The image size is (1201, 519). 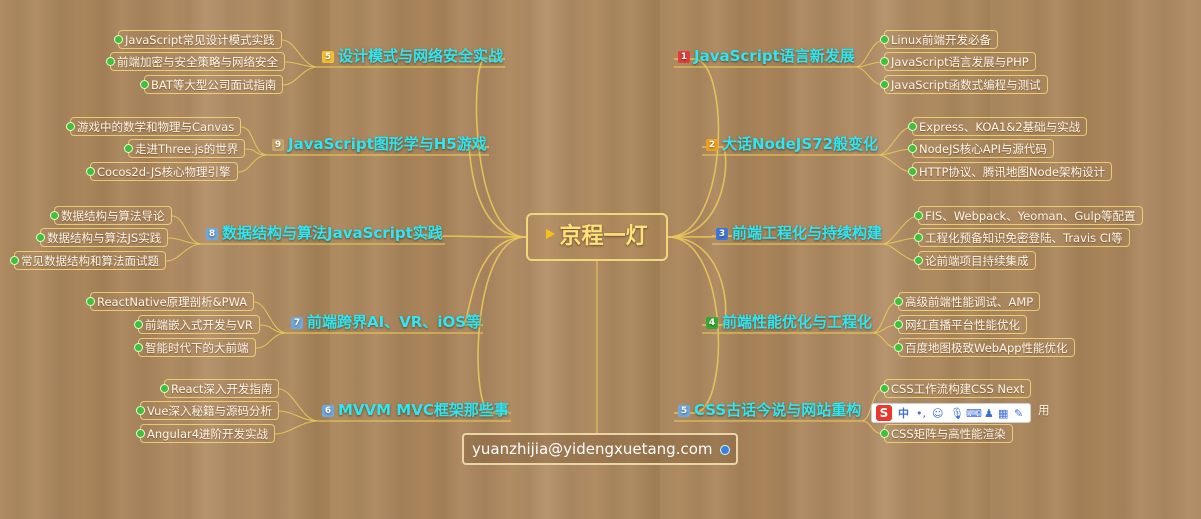 I want to click on right-branch-2: 2 大话NodeJS72般变化, so click(x=792, y=143).